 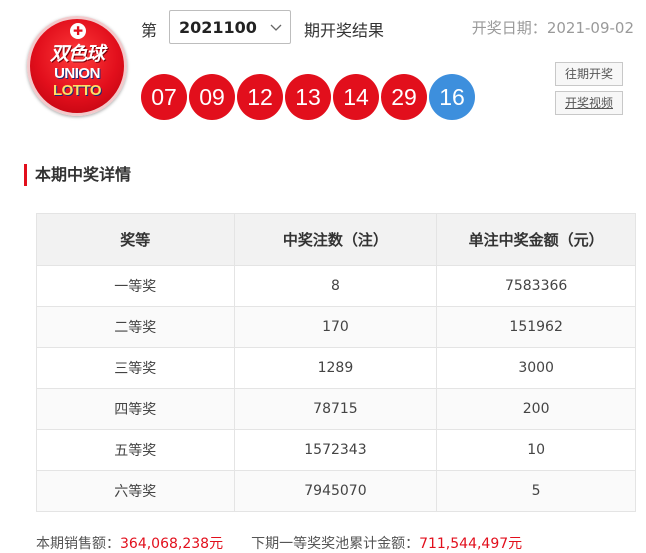 I want to click on pool-value: 711,544,497元, so click(x=471, y=544).